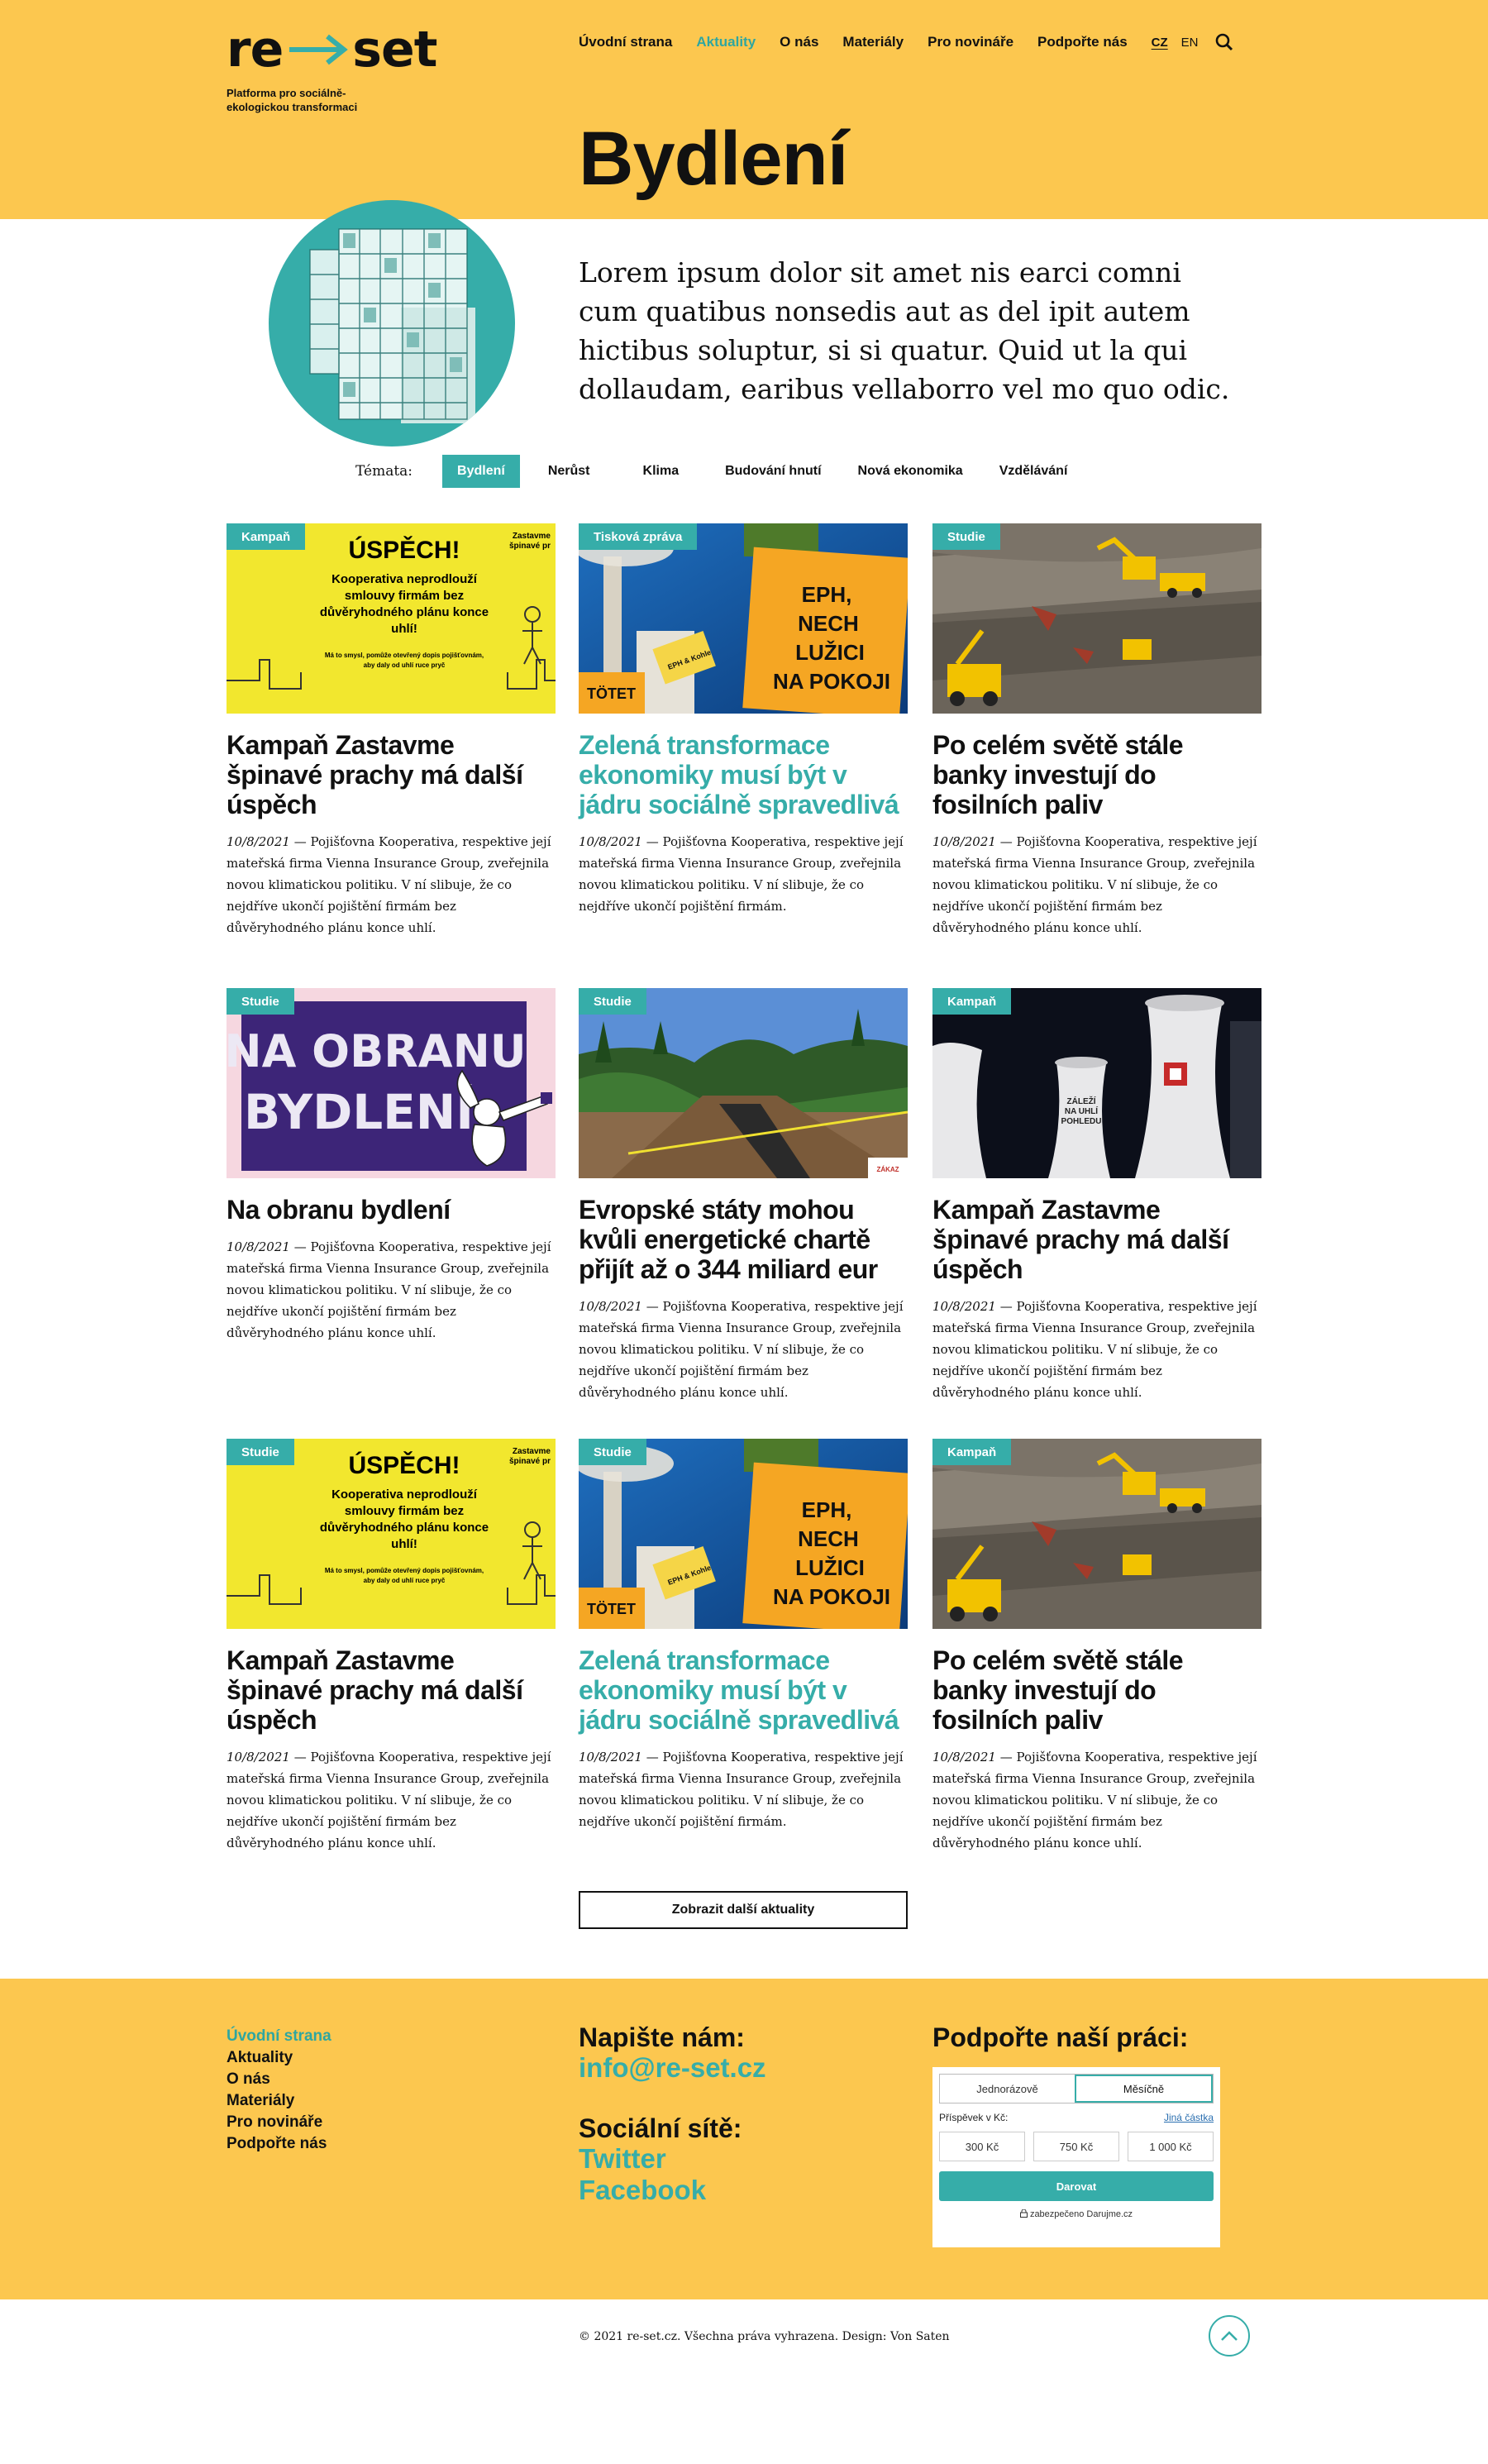 The image size is (1488, 2464). What do you see at coordinates (279, 2037) in the screenshot?
I see `footer-link-home: Úvodní strana` at bounding box center [279, 2037].